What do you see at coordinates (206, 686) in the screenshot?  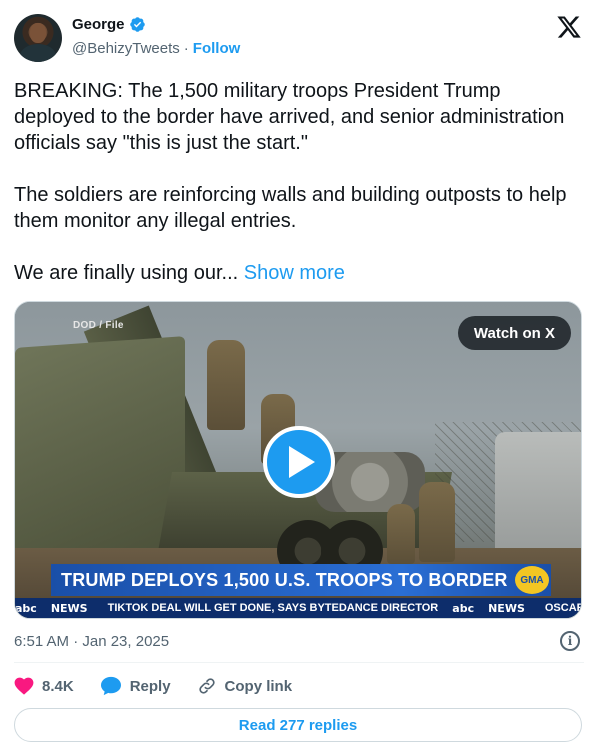 I see `link-icon` at bounding box center [206, 686].